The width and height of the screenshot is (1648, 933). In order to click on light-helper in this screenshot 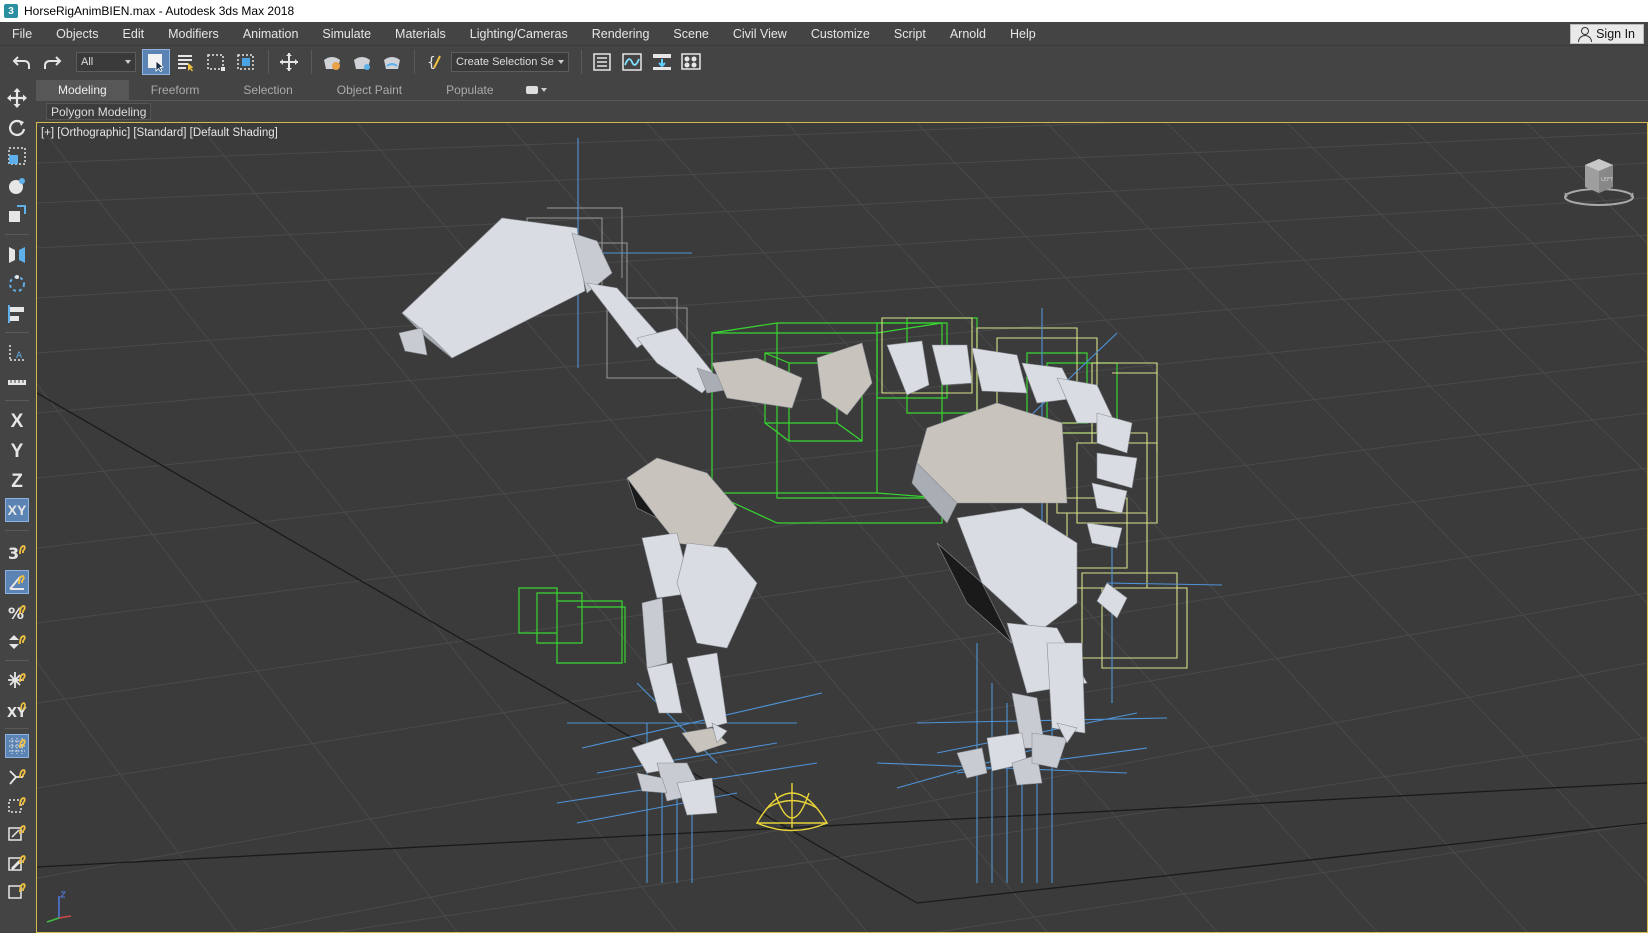, I will do `click(792, 807)`.